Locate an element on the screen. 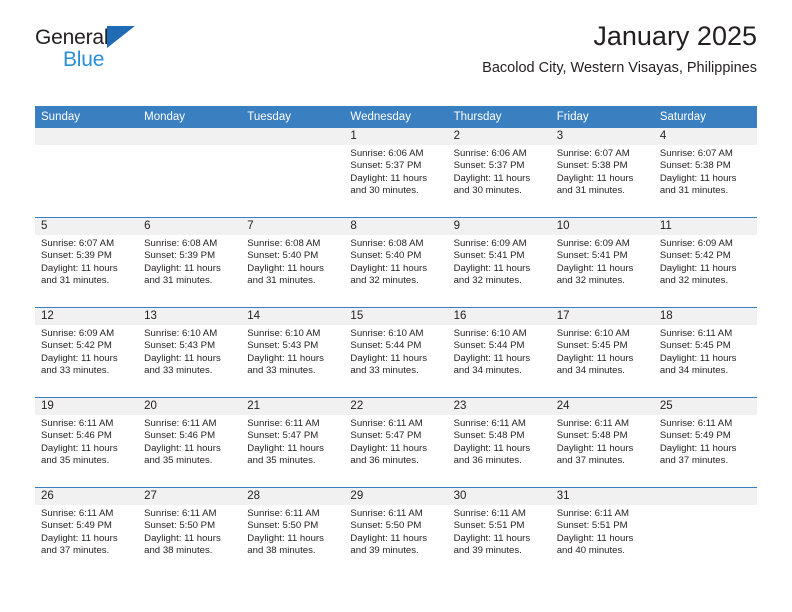 The width and height of the screenshot is (792, 612). day-number: 21 is located at coordinates (293, 406).